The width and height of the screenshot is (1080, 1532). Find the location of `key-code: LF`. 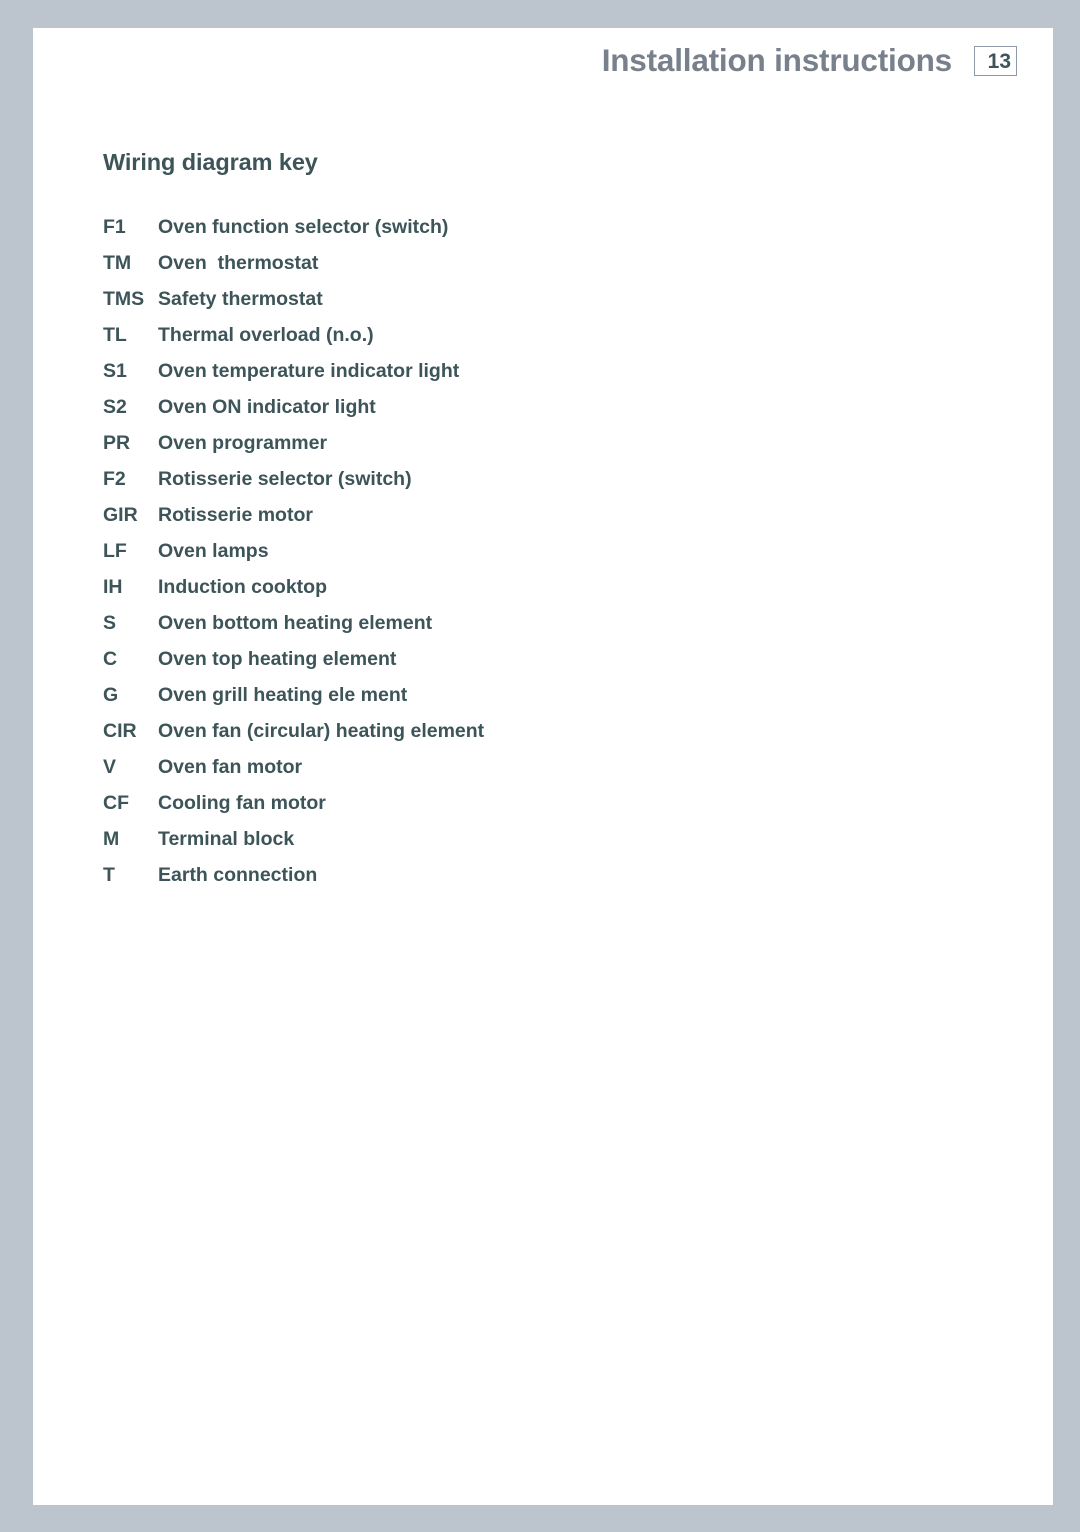

key-code: LF is located at coordinates (115, 551).